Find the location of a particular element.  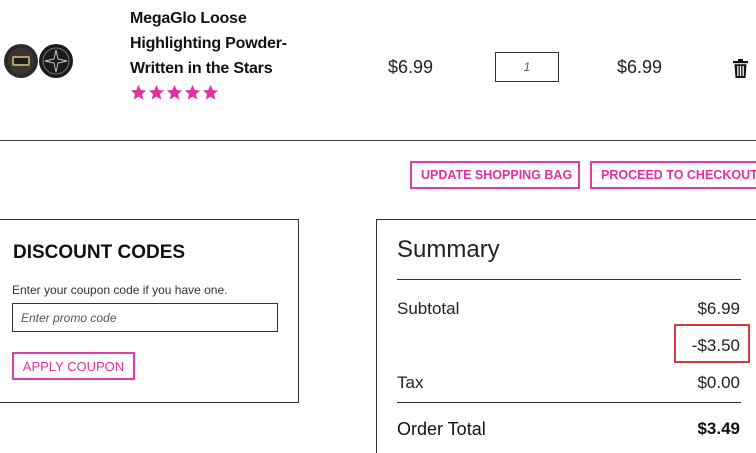

order-total-label: Order Total is located at coordinates (441, 429).